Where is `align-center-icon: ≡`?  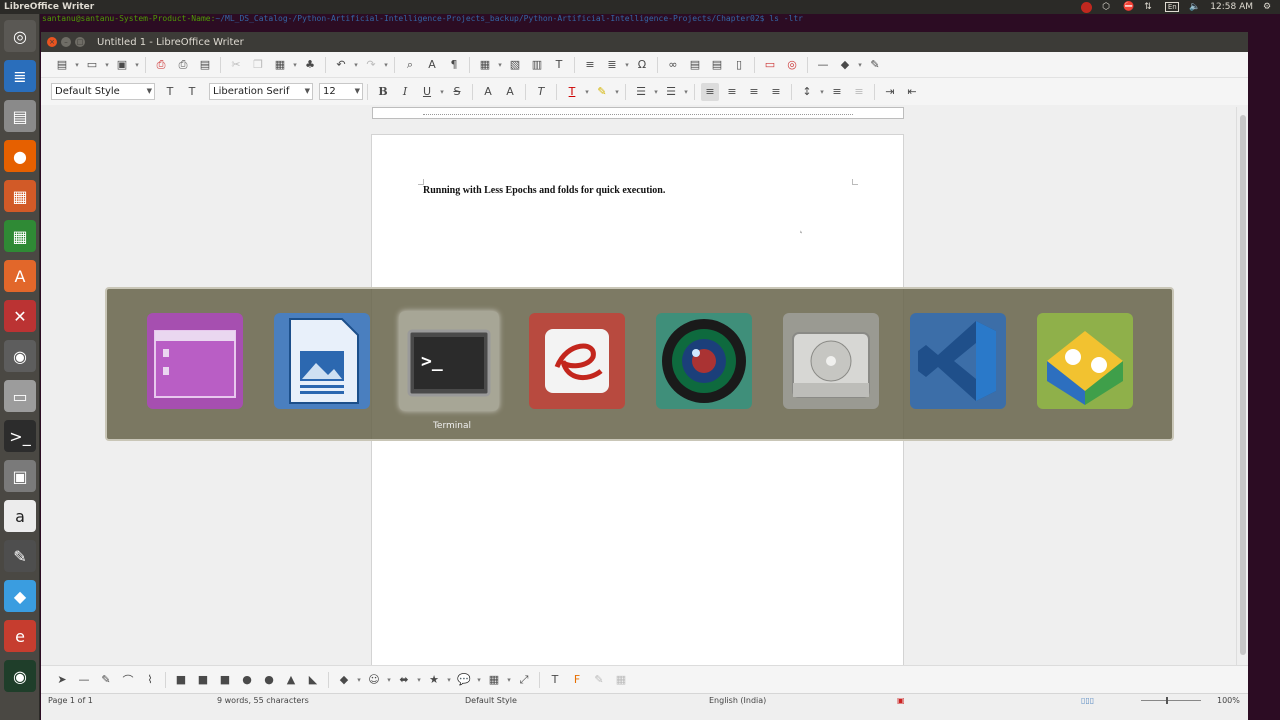
align-center-icon: ≡ is located at coordinates (732, 92).